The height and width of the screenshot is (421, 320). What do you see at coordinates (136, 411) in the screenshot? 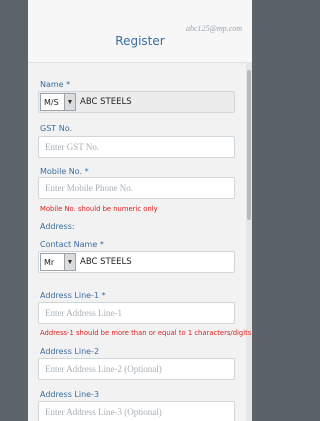
I see `address-line3-input: Enter Address Line-3 (Optional)` at bounding box center [136, 411].